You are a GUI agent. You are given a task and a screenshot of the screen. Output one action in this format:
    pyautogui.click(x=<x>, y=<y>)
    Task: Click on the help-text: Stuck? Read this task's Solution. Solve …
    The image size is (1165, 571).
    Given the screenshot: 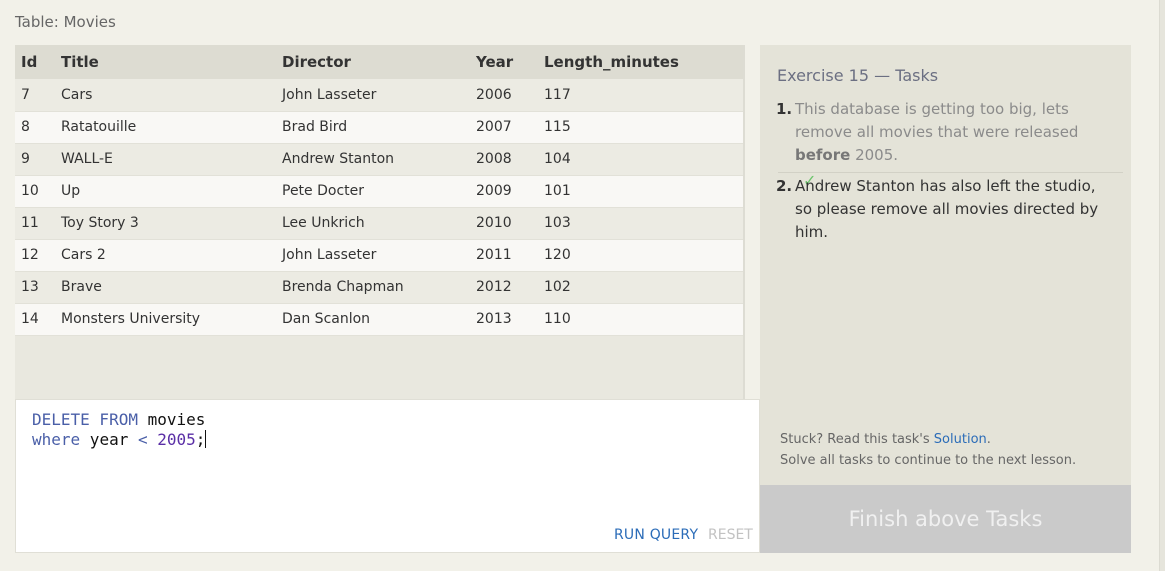 What is the action you would take?
    pyautogui.click(x=928, y=450)
    